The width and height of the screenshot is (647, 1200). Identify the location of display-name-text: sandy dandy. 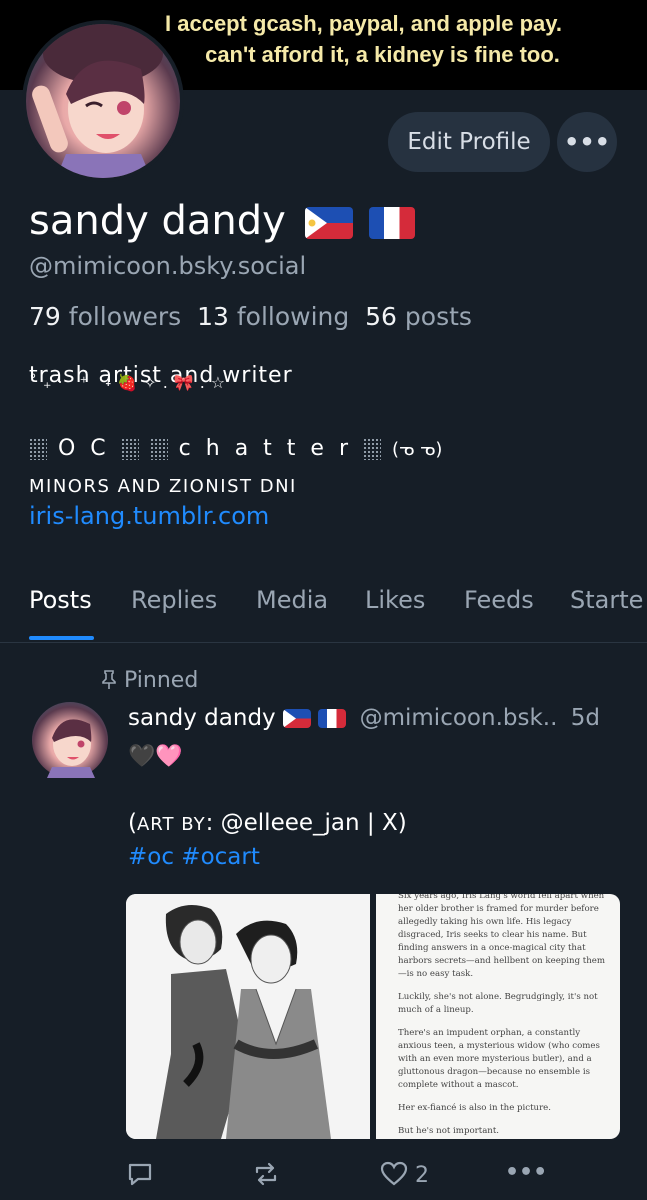
(157, 221).